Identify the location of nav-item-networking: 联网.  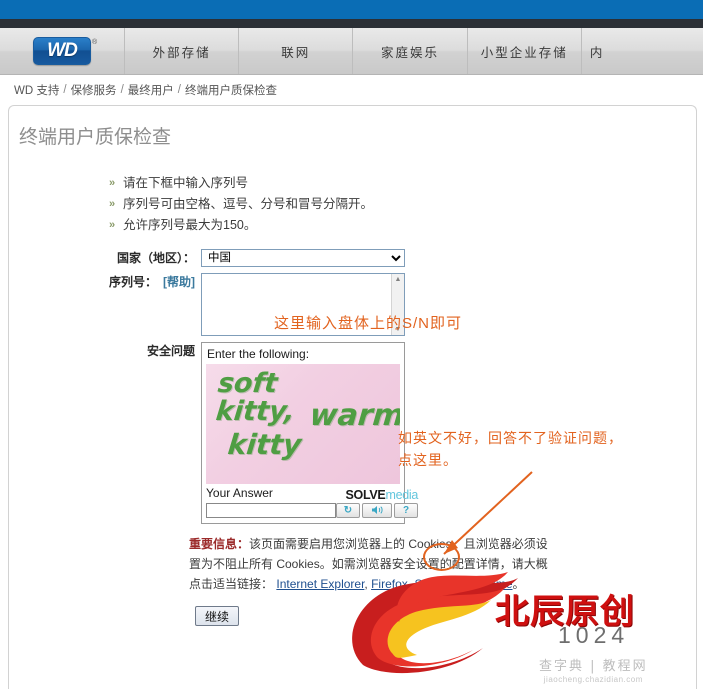
(296, 51).